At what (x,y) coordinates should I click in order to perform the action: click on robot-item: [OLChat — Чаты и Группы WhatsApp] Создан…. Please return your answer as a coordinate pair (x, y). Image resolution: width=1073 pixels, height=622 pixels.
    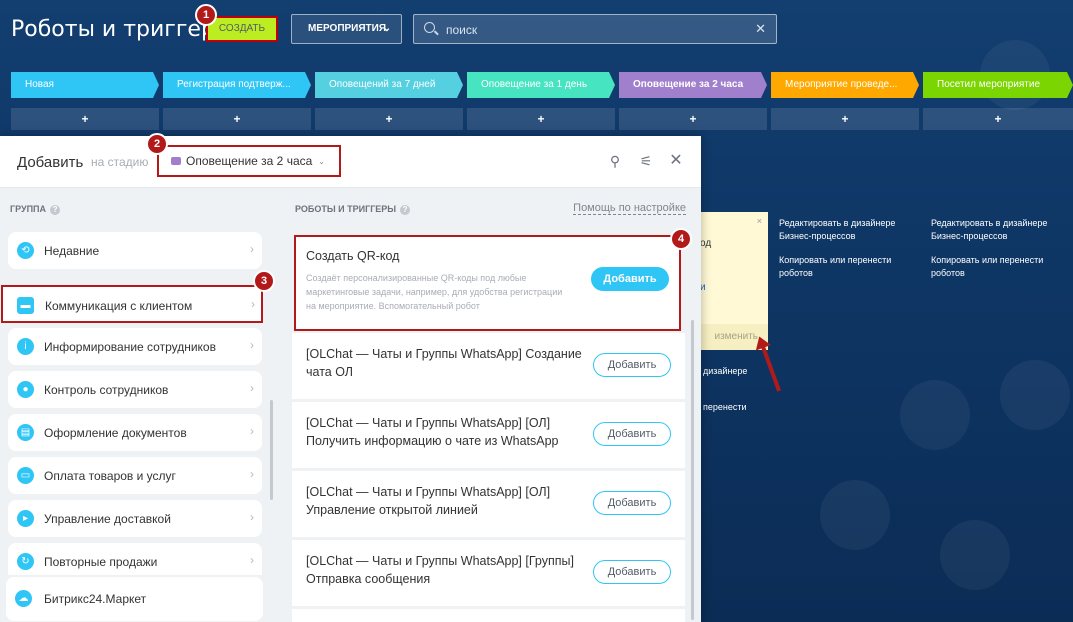
    Looking at the image, I should click on (488, 366).